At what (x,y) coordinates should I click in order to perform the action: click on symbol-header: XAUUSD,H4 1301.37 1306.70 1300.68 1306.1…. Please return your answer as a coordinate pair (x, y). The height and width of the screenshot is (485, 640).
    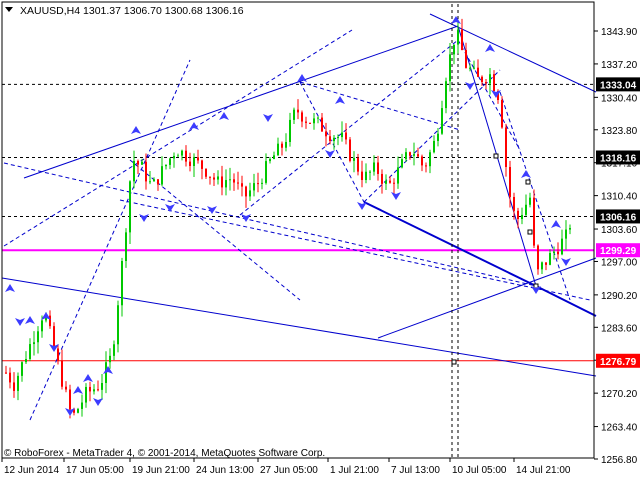
    Looking at the image, I should click on (132, 11).